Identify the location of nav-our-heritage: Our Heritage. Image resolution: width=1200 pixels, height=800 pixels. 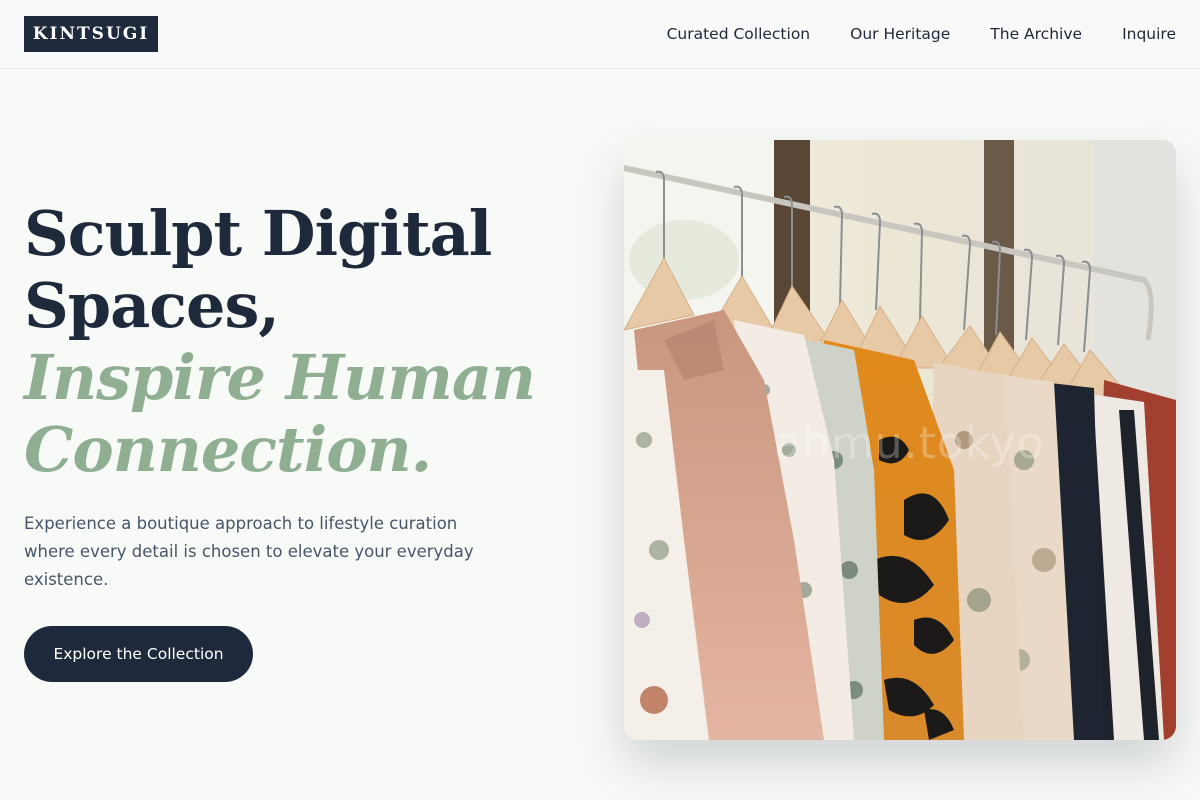
(900, 34).